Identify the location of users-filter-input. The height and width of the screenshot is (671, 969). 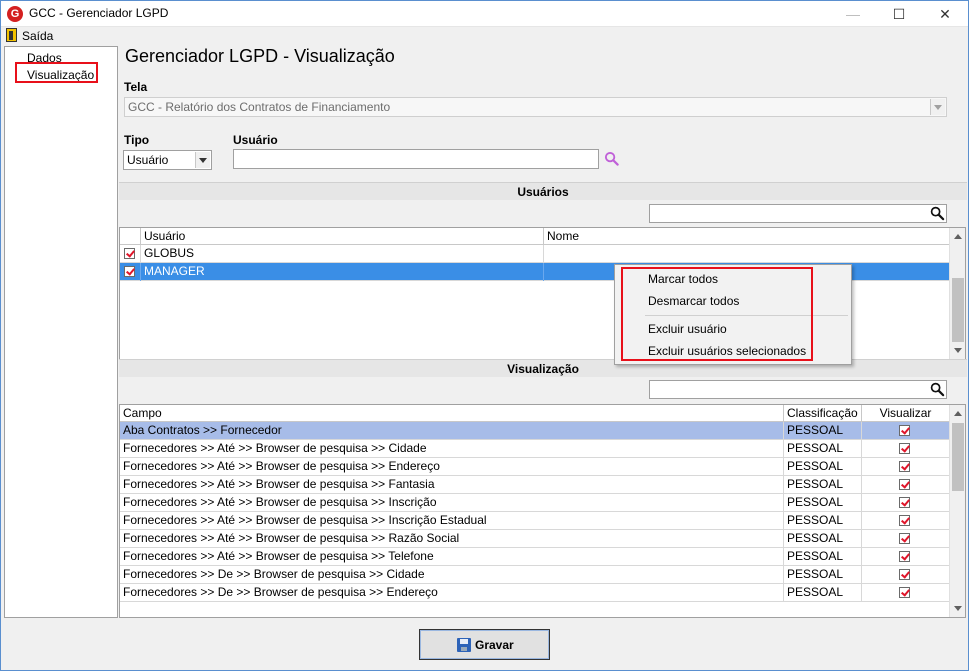
(798, 213).